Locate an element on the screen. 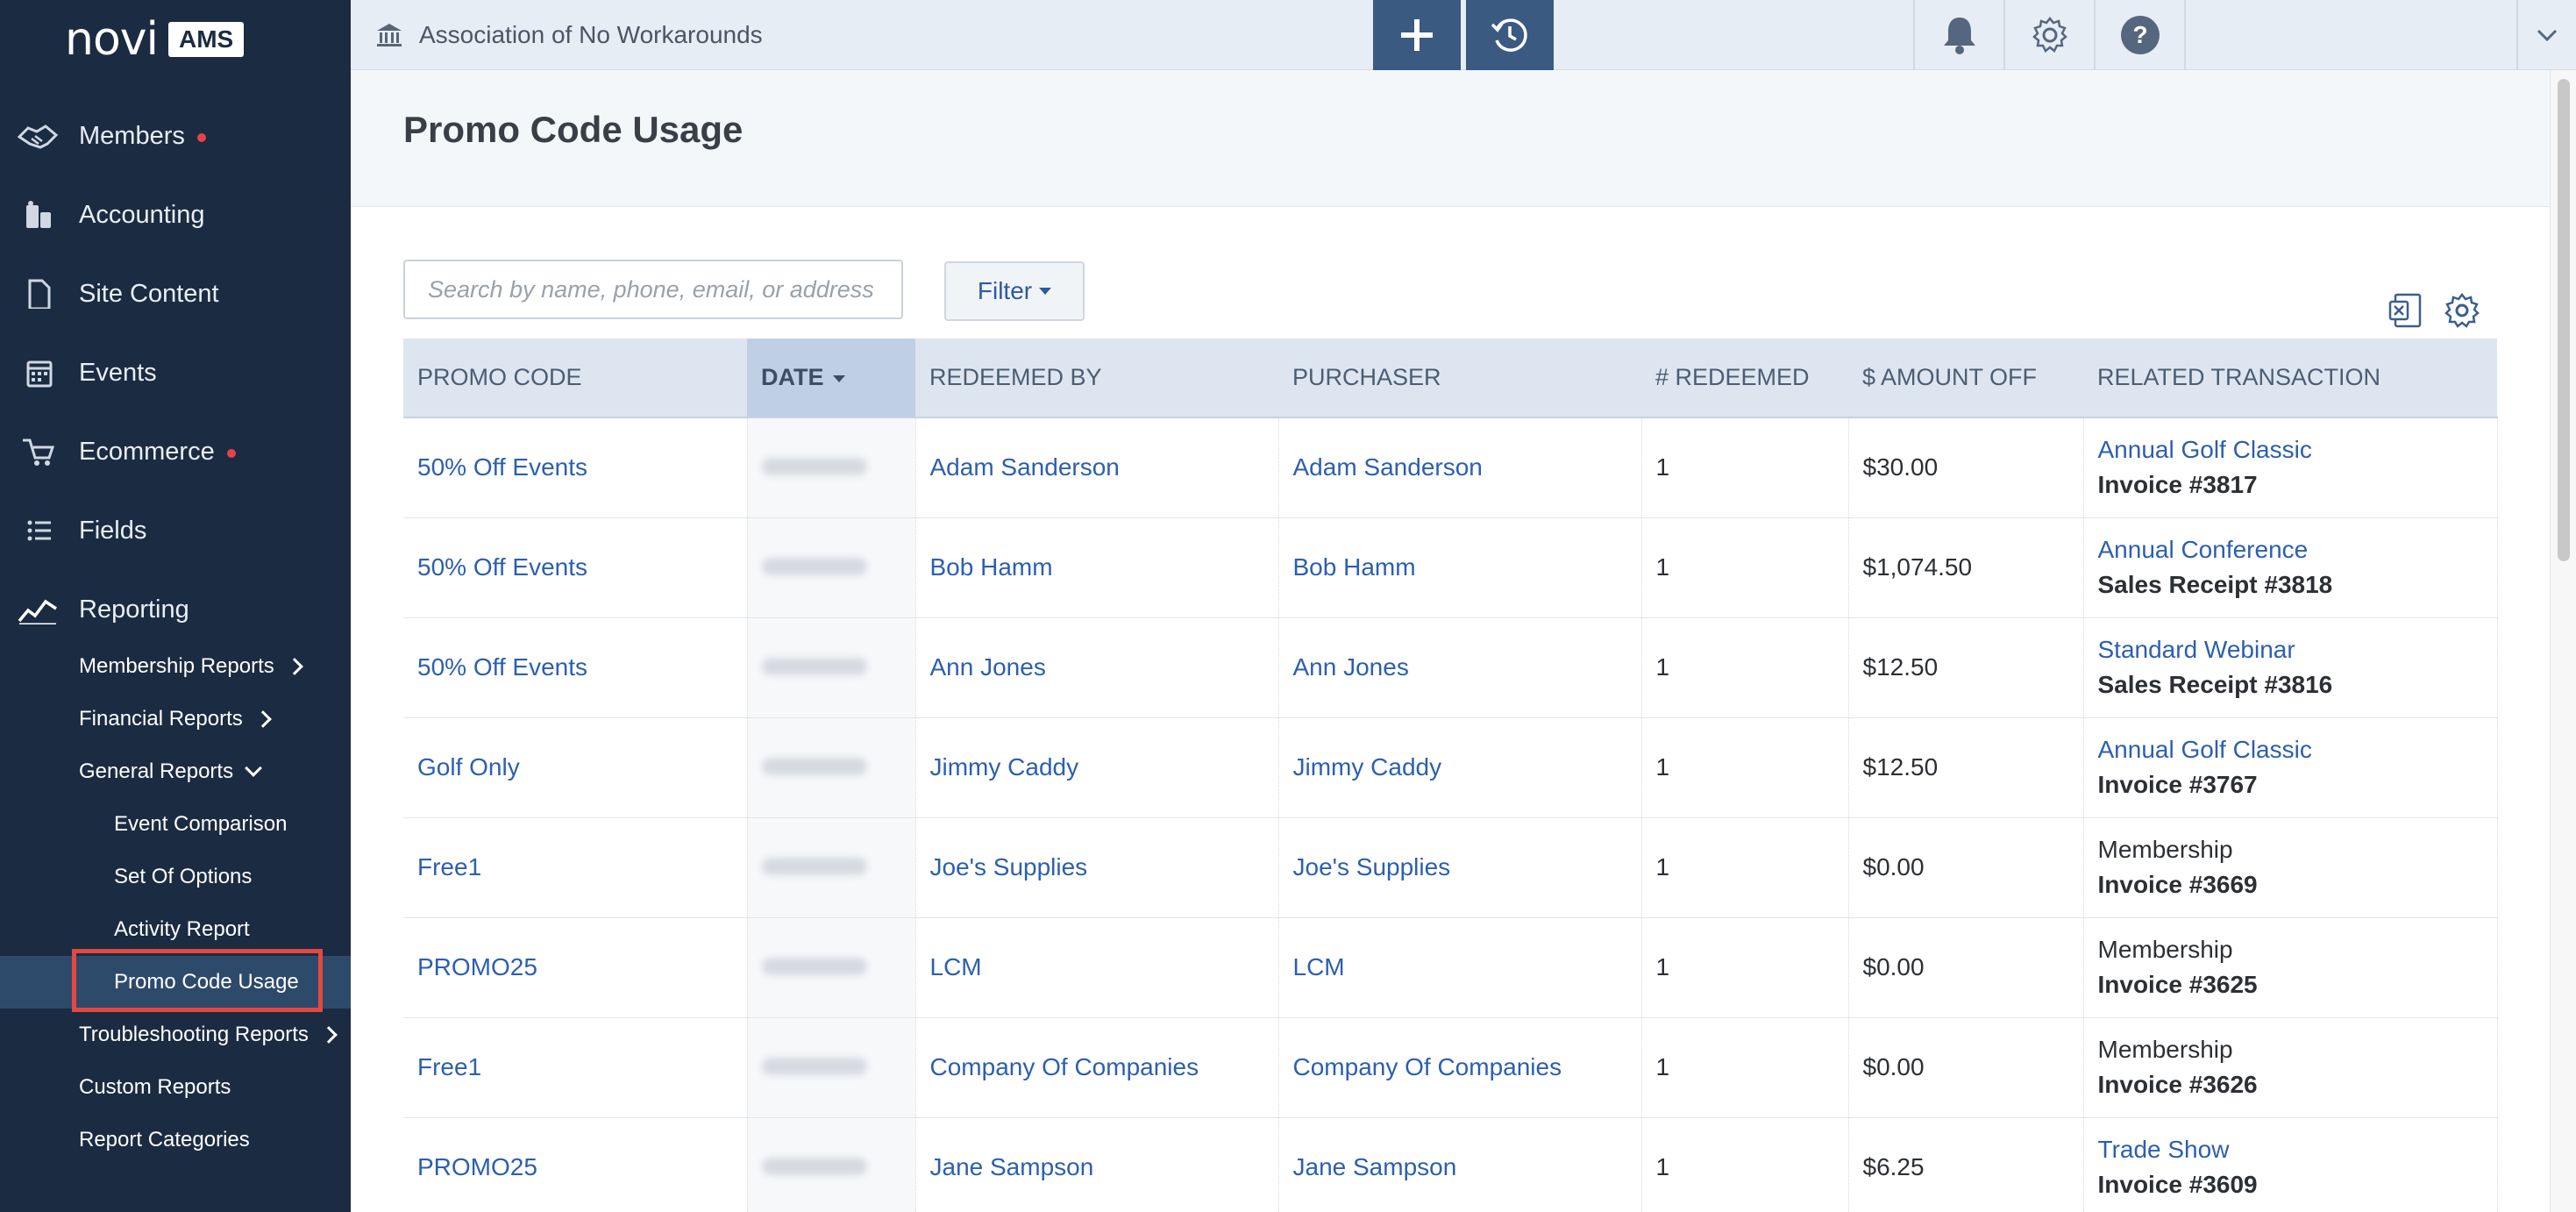 The image size is (2576, 1212). sidebar-item-ecommerce: Ecommerce is located at coordinates (175, 451).